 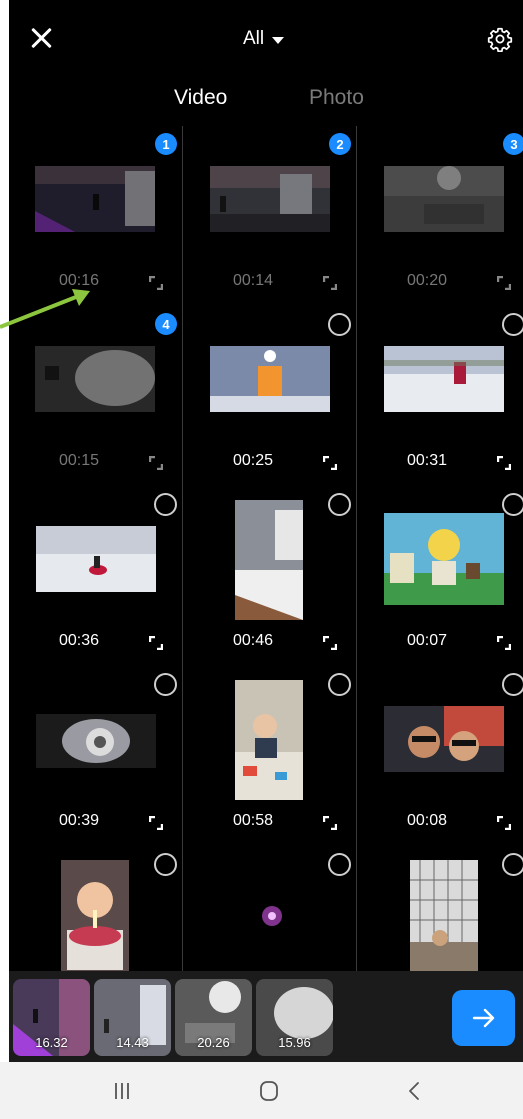 I want to click on system-nav-bar, so click(x=261, y=1090).